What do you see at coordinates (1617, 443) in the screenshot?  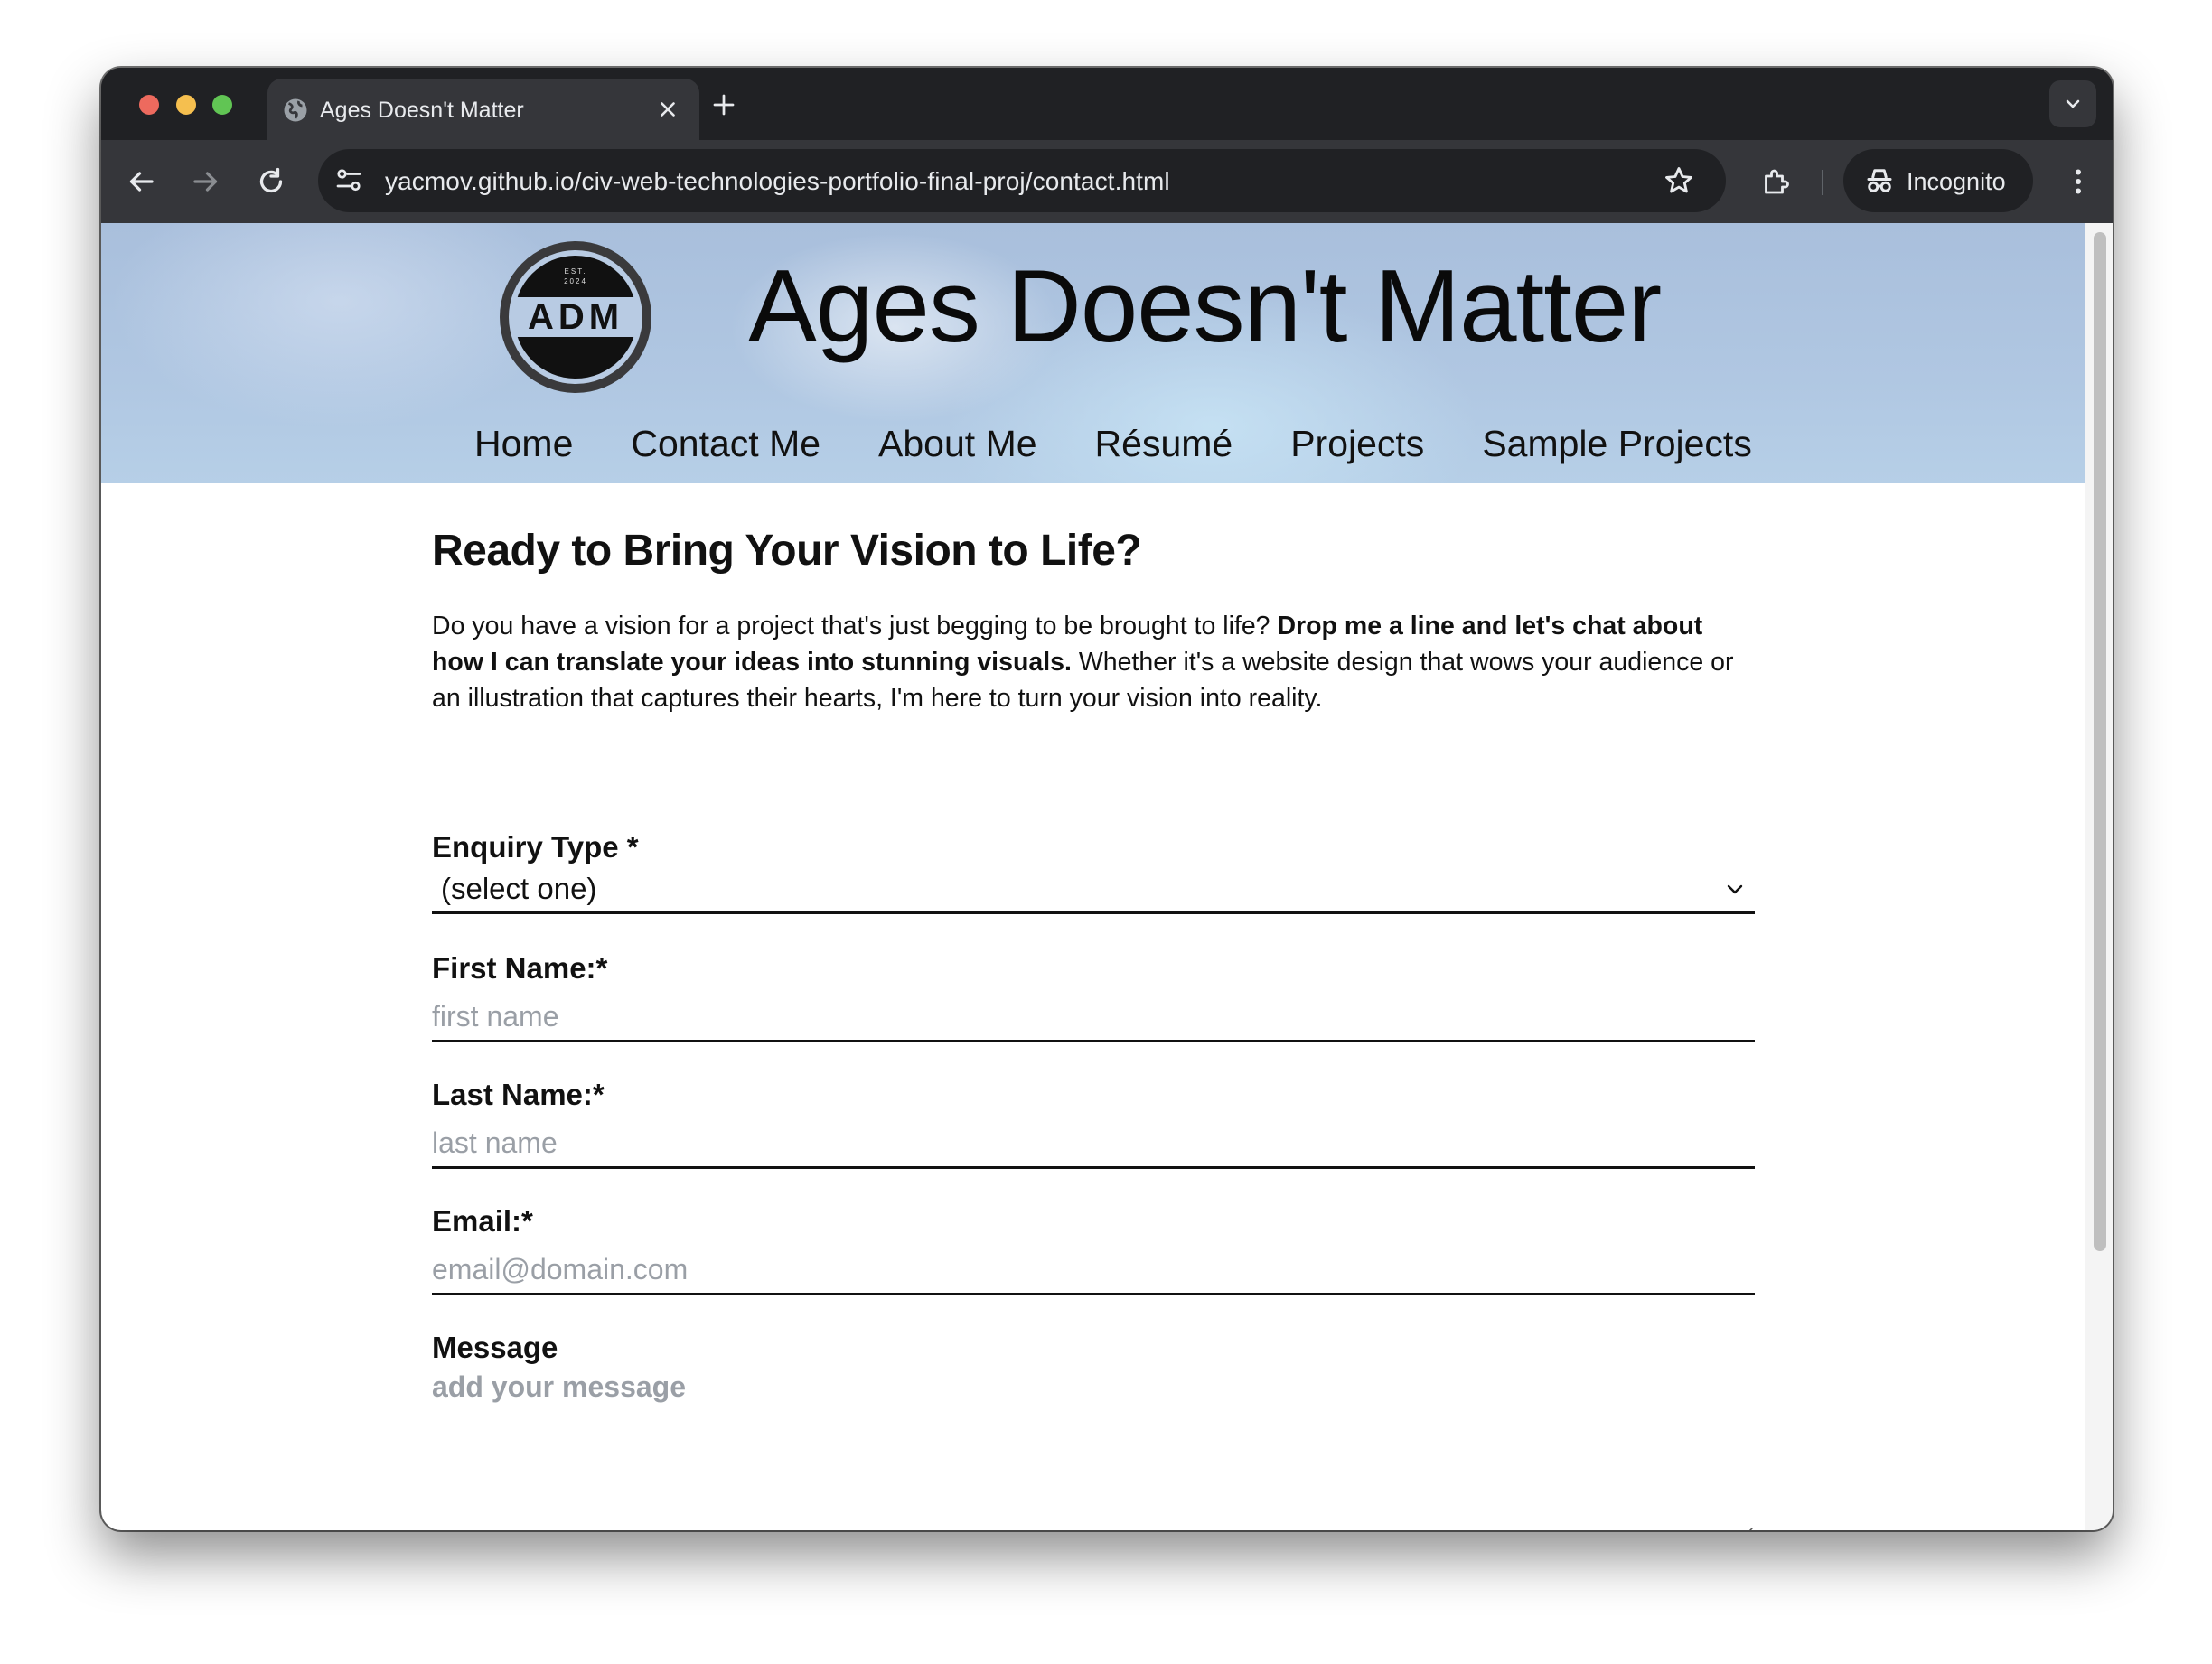 I see `nav-sample-projects: Sample Projects` at bounding box center [1617, 443].